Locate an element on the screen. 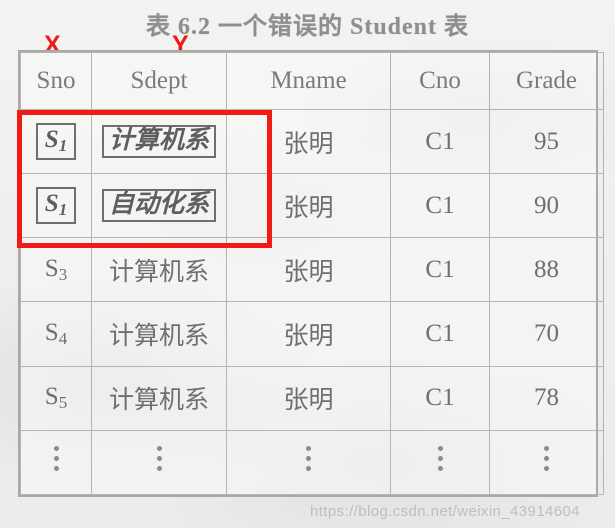  table-header: Sno Sdept Mname Cno Grade is located at coordinates (312, 81).